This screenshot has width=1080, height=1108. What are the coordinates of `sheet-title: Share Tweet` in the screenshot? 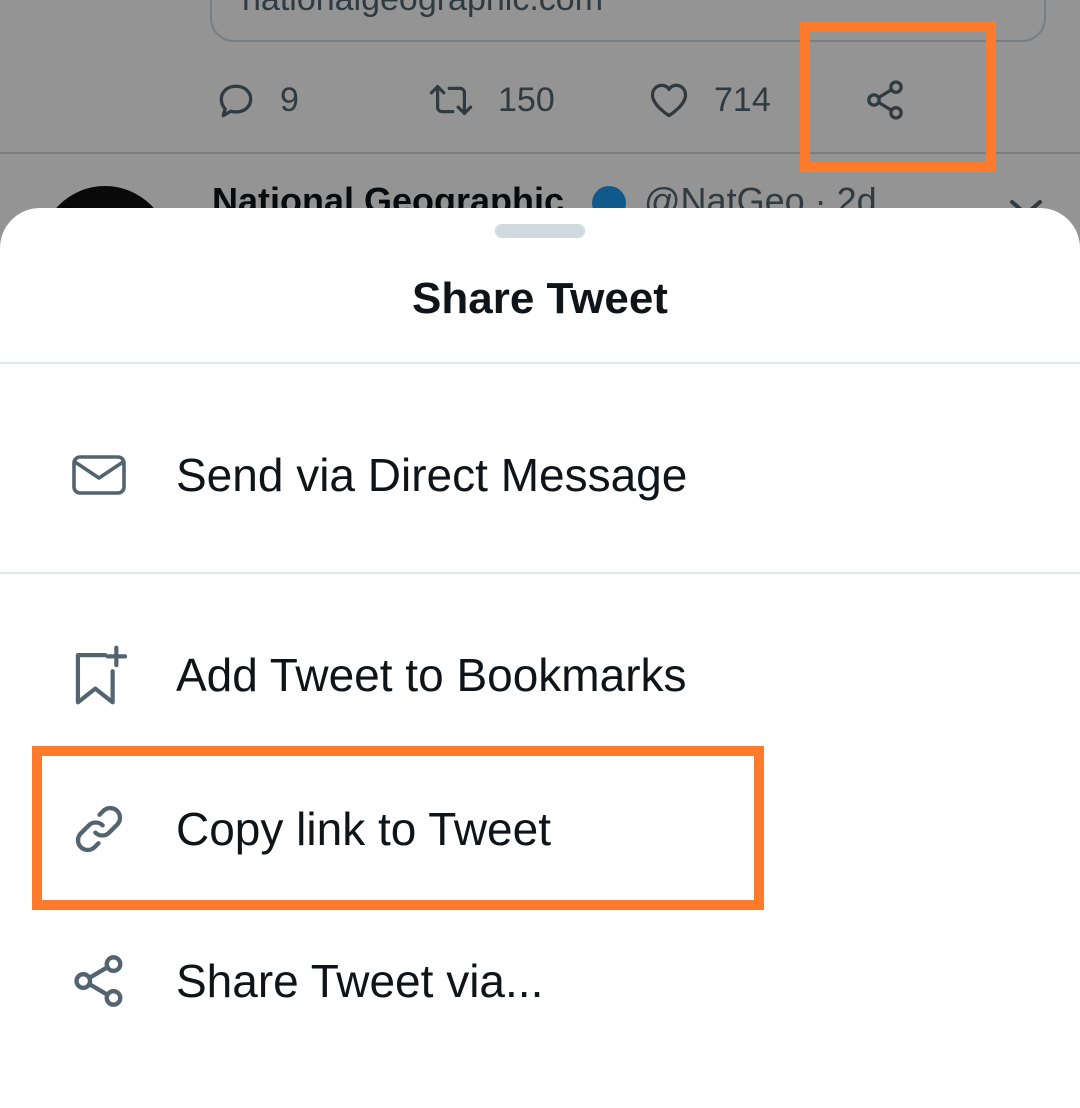 It's located at (540, 298).